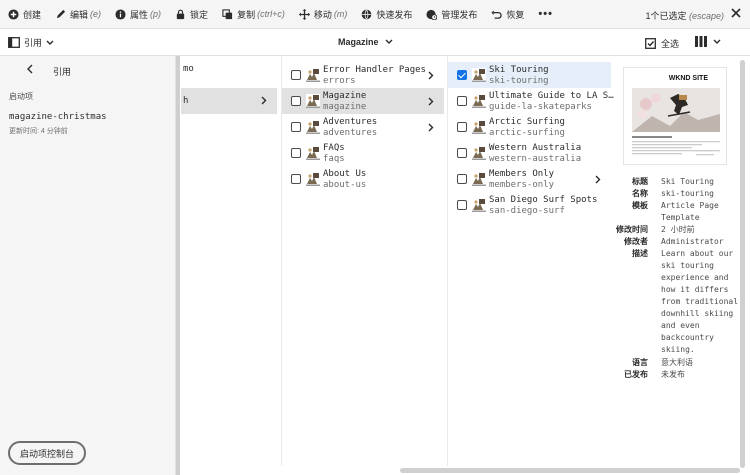 The width and height of the screenshot is (750, 475). What do you see at coordinates (673, 374) in the screenshot?
I see `meta-value-published: 未发布` at bounding box center [673, 374].